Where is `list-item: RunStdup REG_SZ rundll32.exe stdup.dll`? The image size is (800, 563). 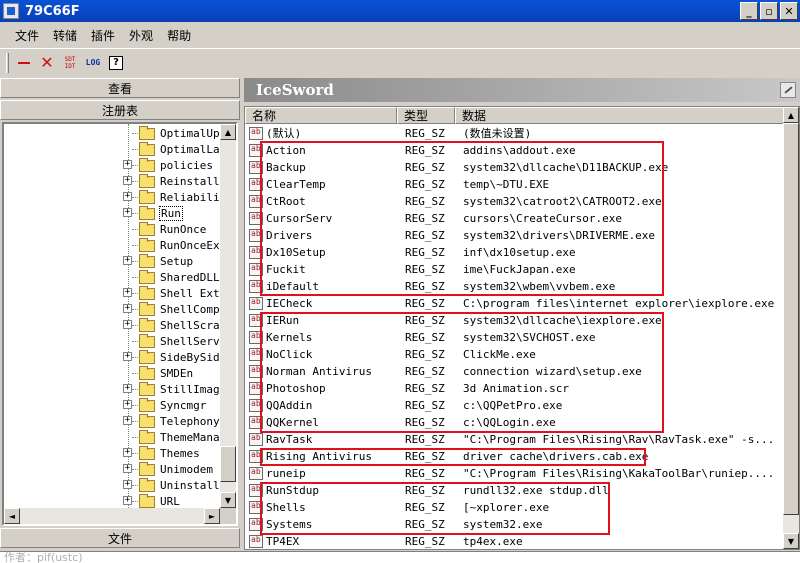 list-item: RunStdup REG_SZ rundll32.exe stdup.dll is located at coordinates (515, 490).